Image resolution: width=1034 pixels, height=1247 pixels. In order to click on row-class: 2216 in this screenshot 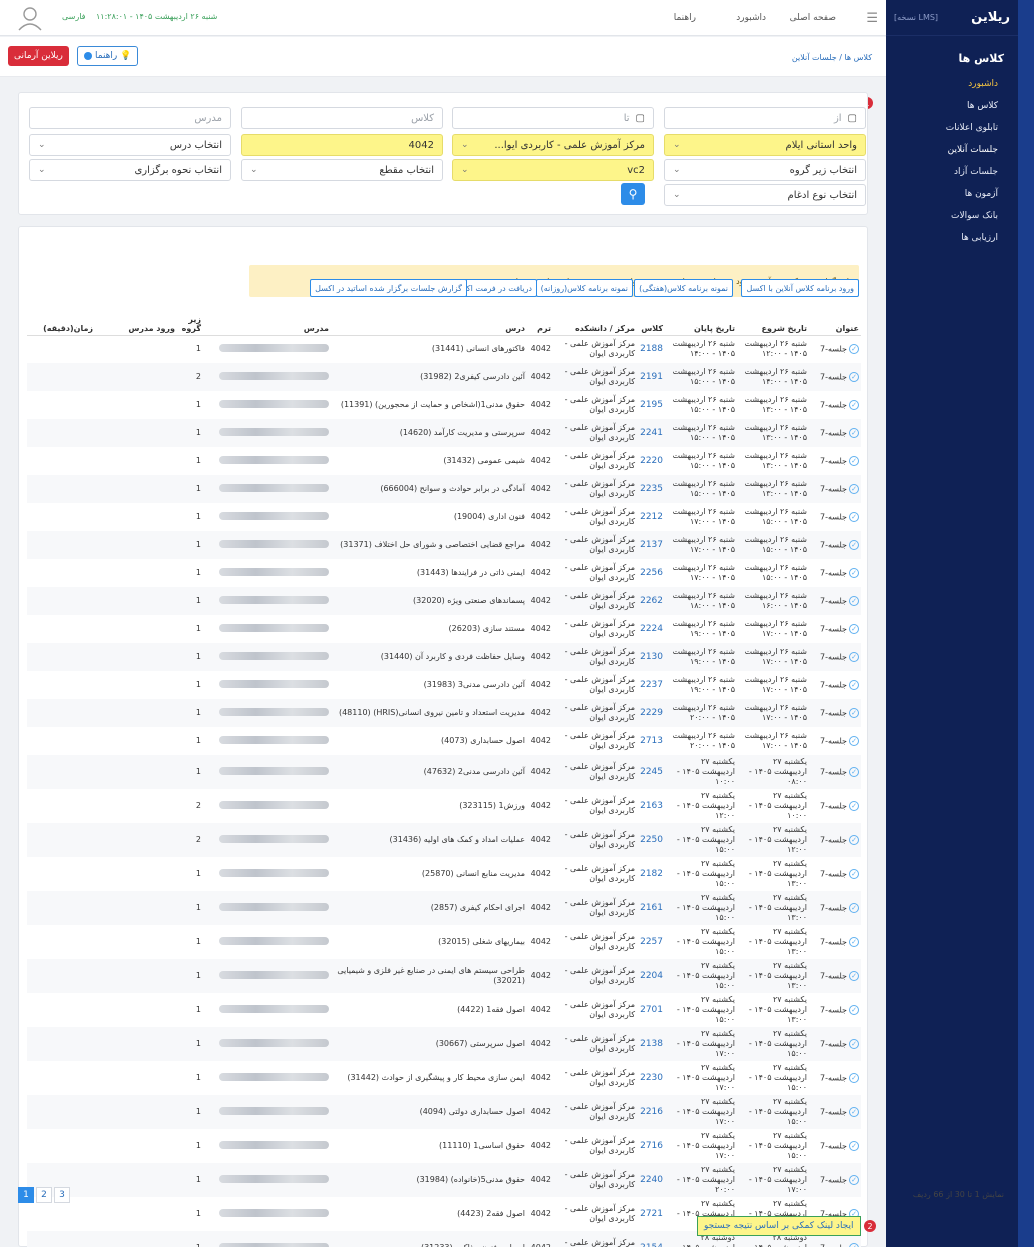, I will do `click(651, 1112)`.